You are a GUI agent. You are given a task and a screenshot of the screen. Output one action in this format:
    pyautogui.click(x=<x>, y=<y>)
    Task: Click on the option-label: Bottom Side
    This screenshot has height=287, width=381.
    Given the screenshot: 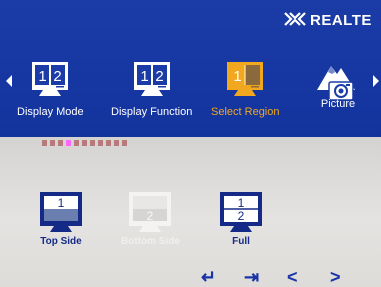 What is the action you would take?
    pyautogui.click(x=150, y=241)
    